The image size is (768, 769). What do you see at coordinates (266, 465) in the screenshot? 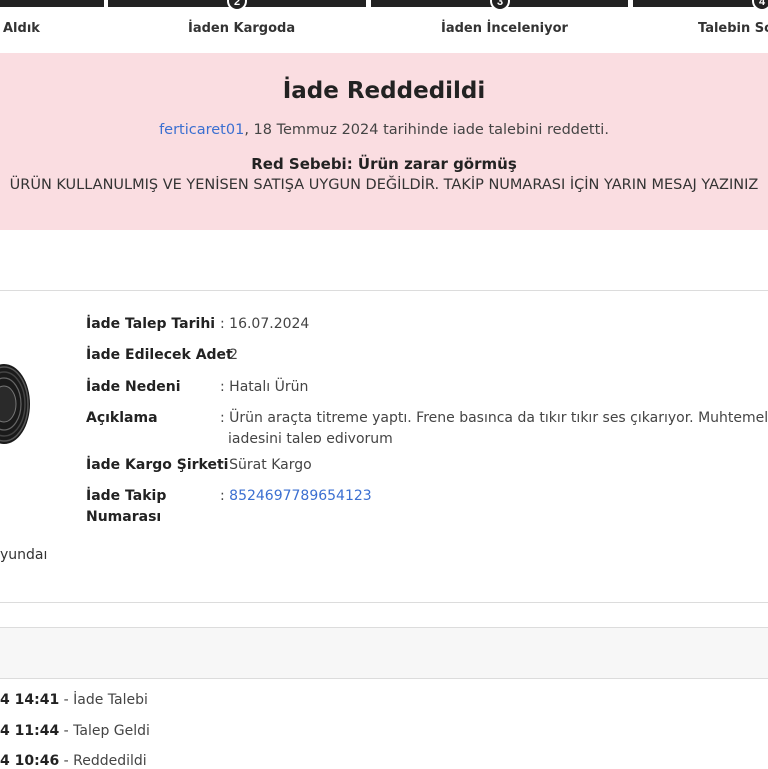
I see `cargo-company-value: : Sürat Kargo` at bounding box center [266, 465].